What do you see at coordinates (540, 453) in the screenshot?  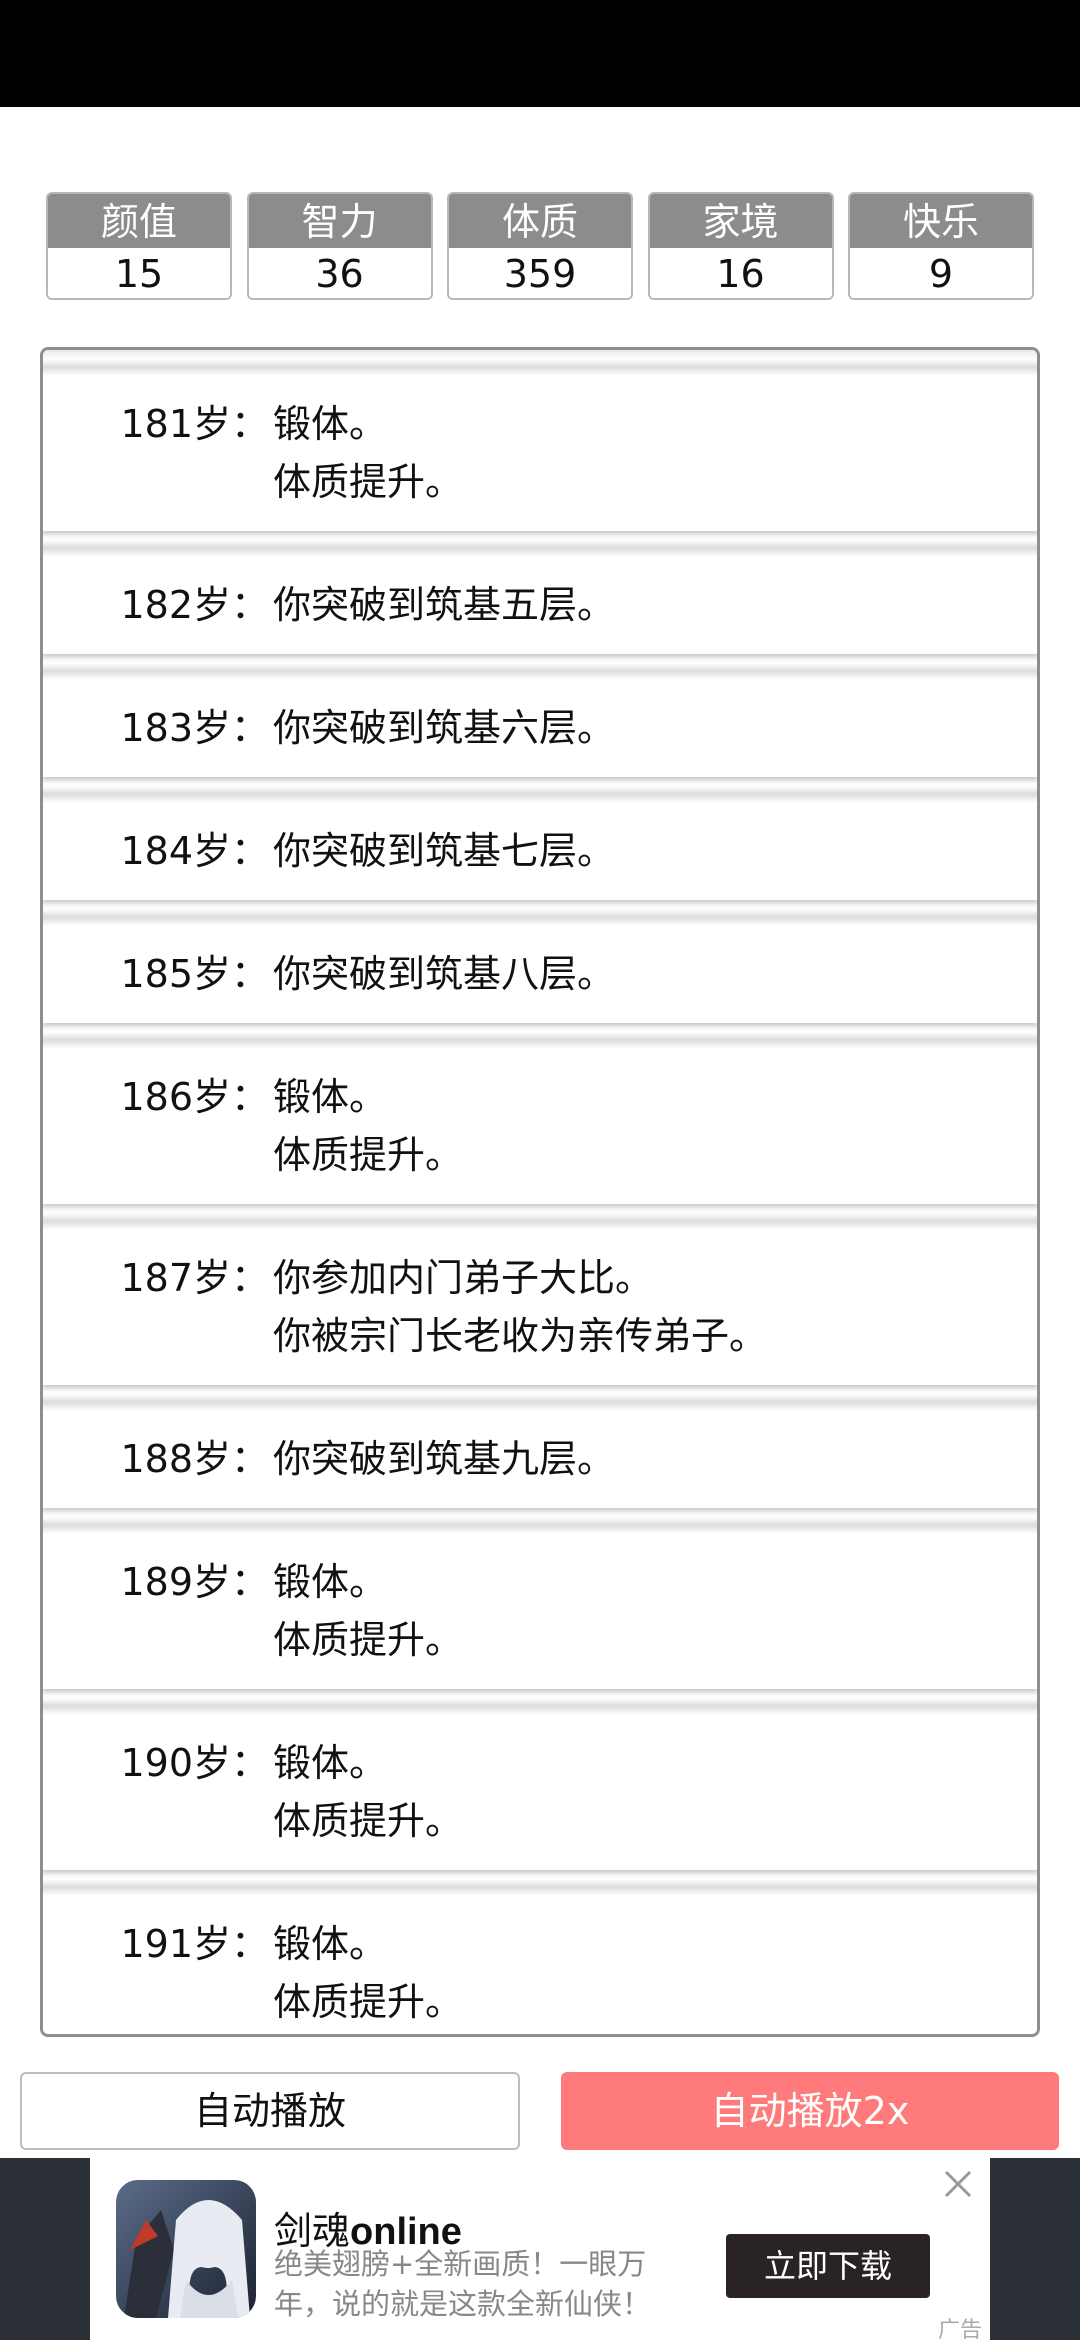 I see `log-entry: 181岁： 锻体。体质提升。` at bounding box center [540, 453].